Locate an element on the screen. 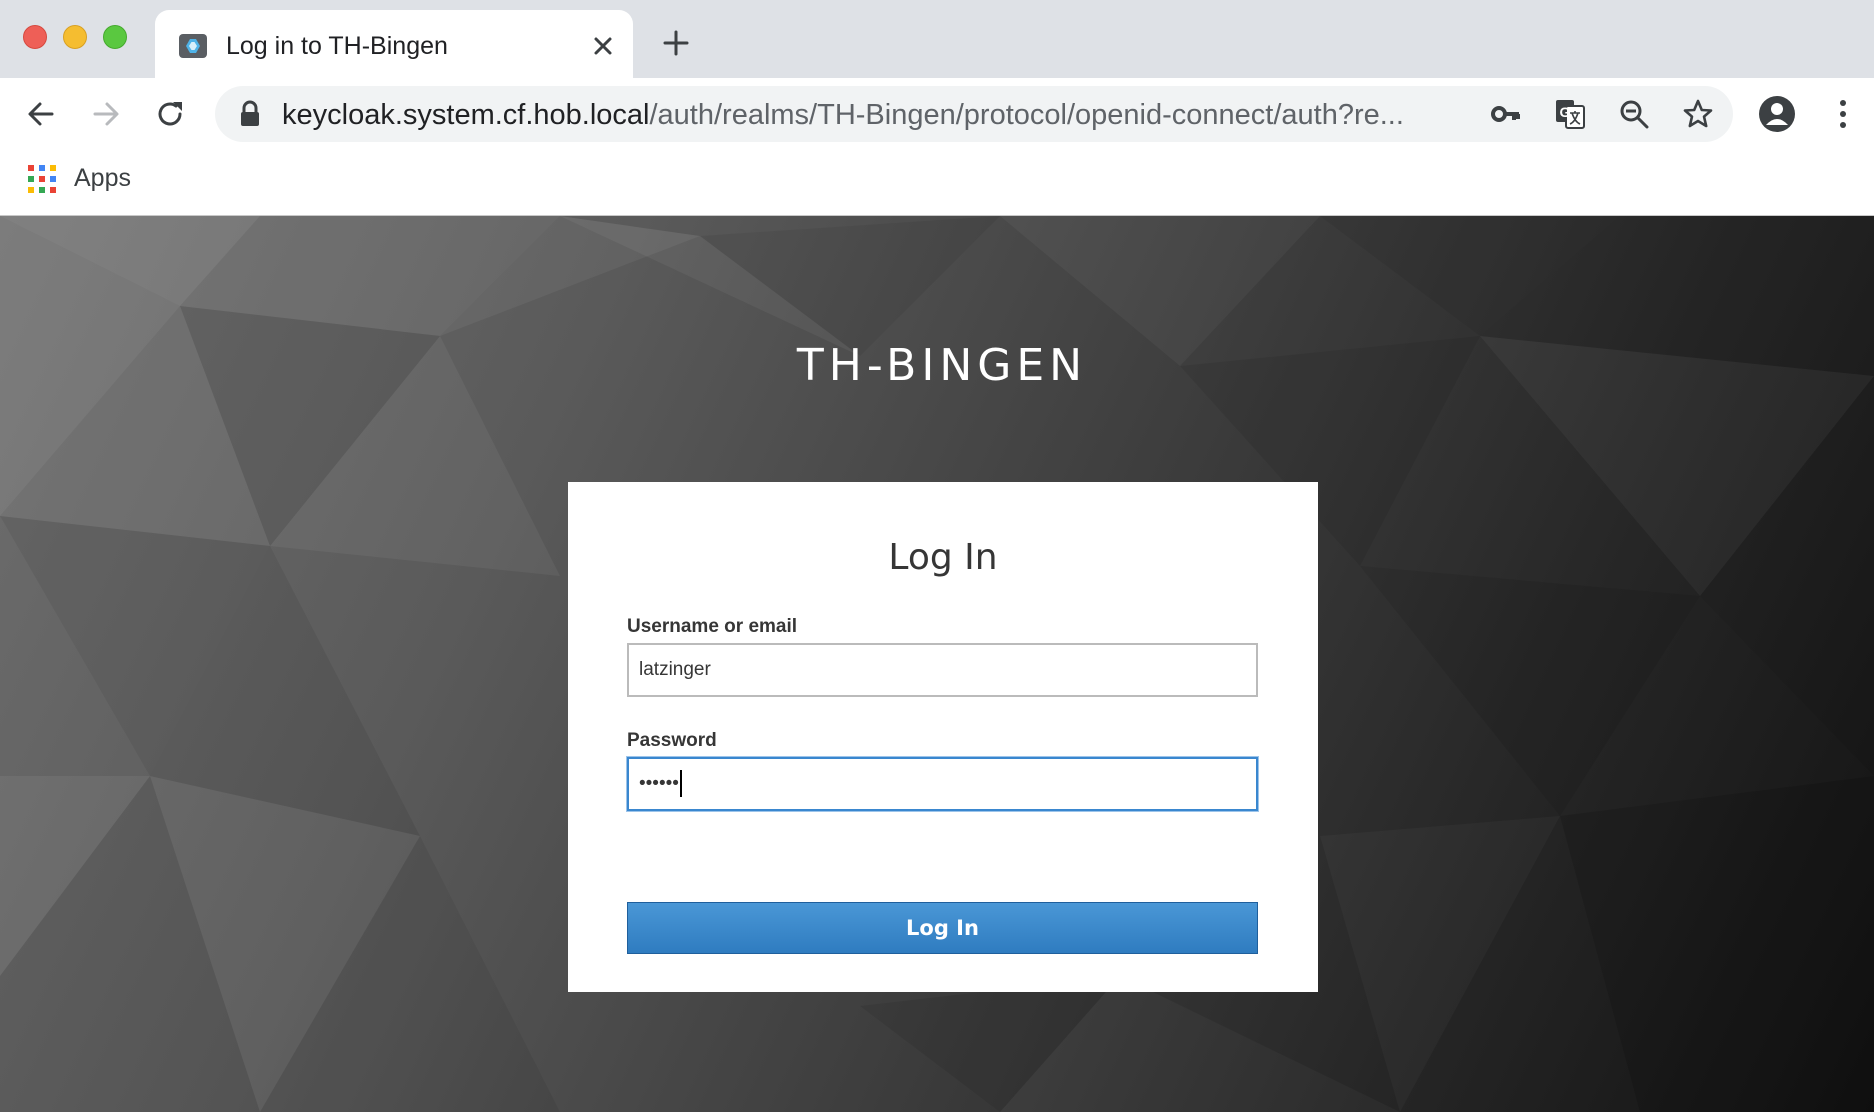 The image size is (1874, 1112). key-icon is located at coordinates (1506, 114).